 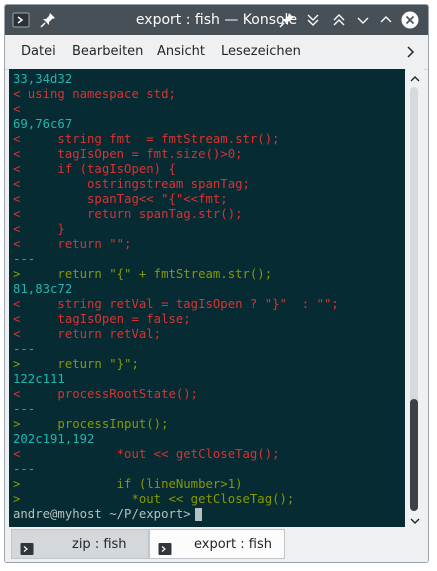 What do you see at coordinates (216, 20) in the screenshot?
I see `title-bar: export : fish — Konsole` at bounding box center [216, 20].